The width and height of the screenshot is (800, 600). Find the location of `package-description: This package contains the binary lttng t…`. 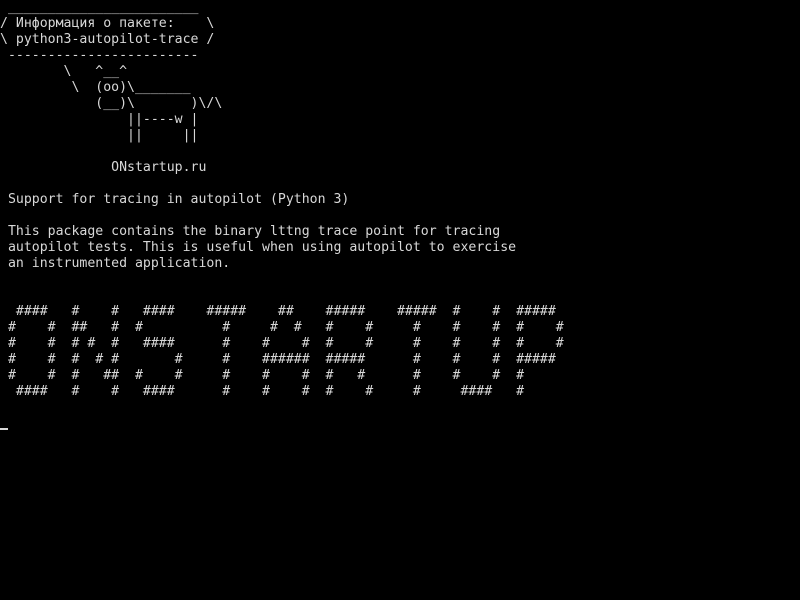

package-description: This package contains the binary lttng t… is located at coordinates (262, 247).